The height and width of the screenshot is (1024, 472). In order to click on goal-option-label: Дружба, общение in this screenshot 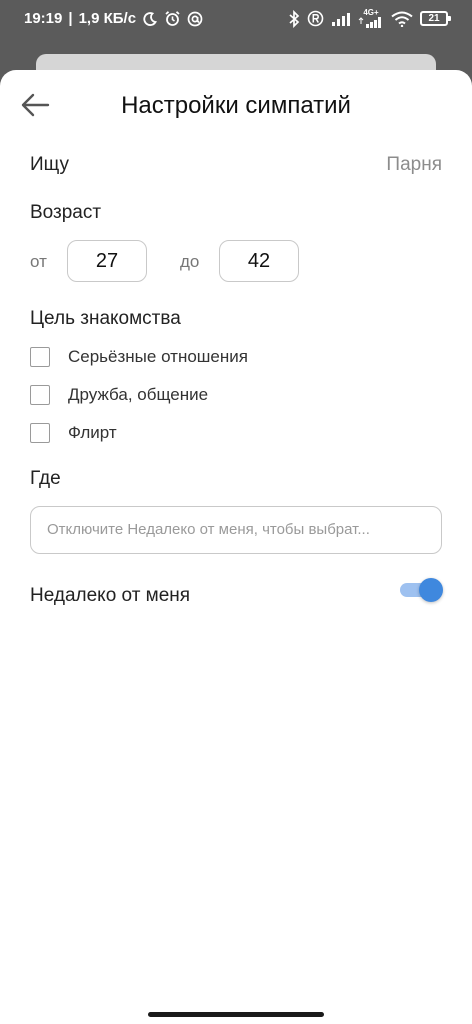, I will do `click(138, 394)`.